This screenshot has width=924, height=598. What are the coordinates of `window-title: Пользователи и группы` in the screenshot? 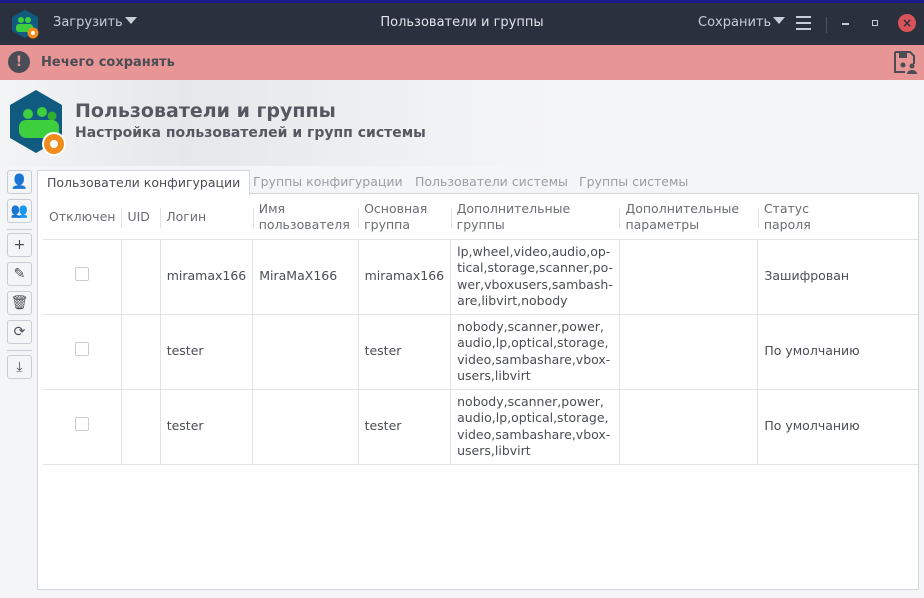 It's located at (462, 22).